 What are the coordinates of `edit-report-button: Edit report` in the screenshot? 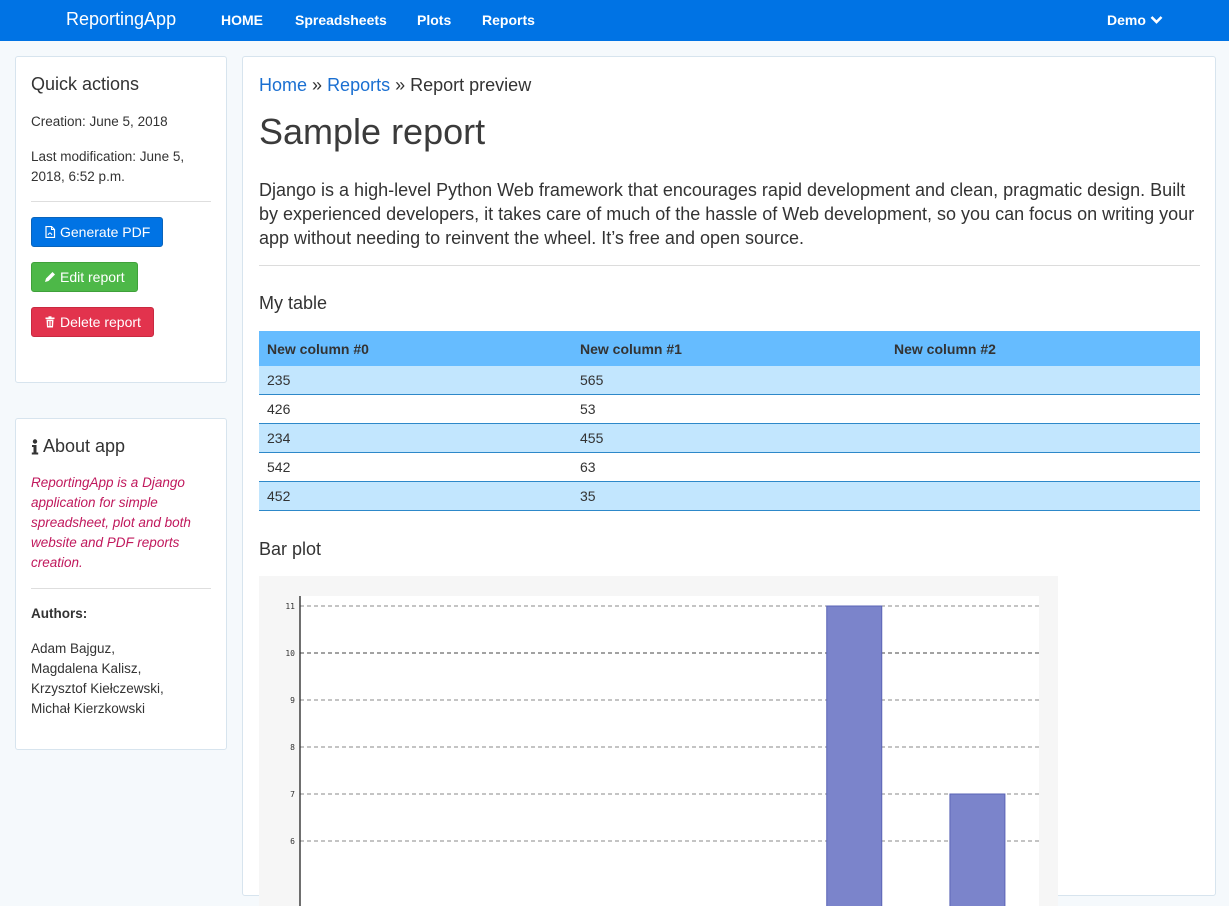 It's located at (84, 277).